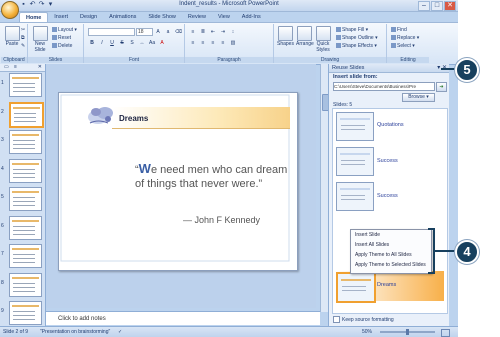 The height and width of the screenshot is (337, 500). What do you see at coordinates (356, 46) in the screenshot?
I see `shape-effects-button: Shape Effects ▾` at bounding box center [356, 46].